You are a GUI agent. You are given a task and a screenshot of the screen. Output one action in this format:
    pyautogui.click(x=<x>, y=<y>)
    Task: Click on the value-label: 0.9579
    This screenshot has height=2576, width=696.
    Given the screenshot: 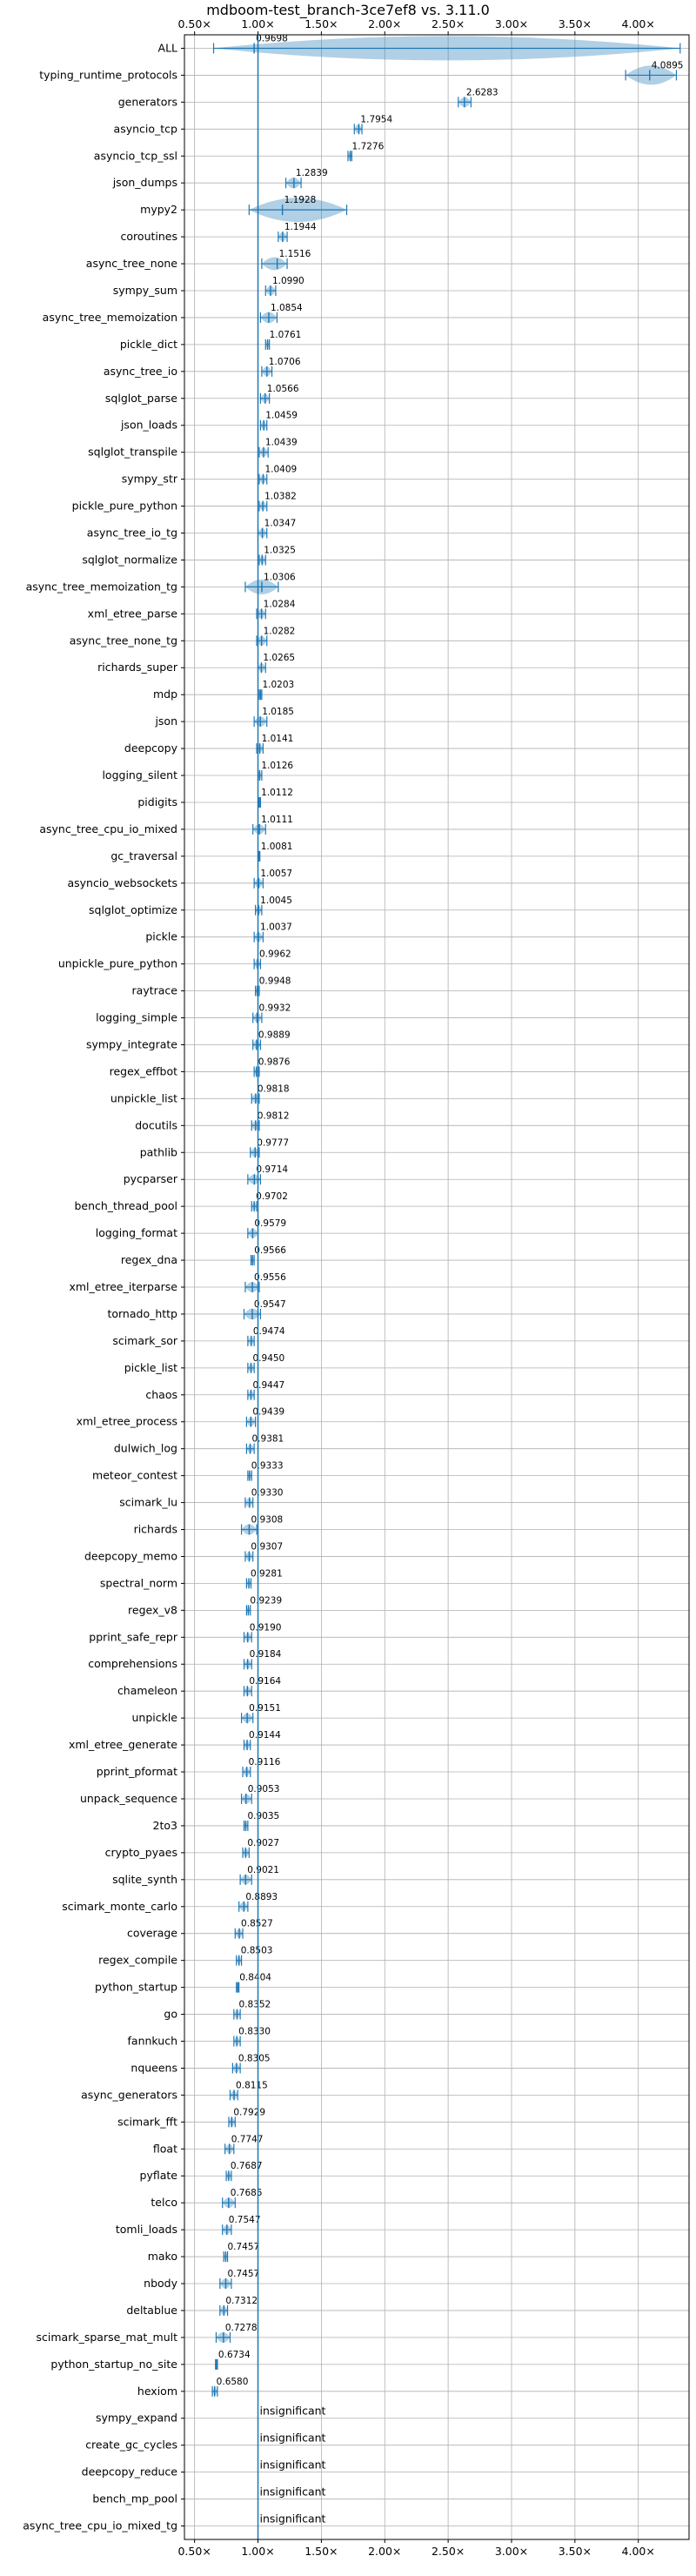 What is the action you would take?
    pyautogui.click(x=270, y=1223)
    